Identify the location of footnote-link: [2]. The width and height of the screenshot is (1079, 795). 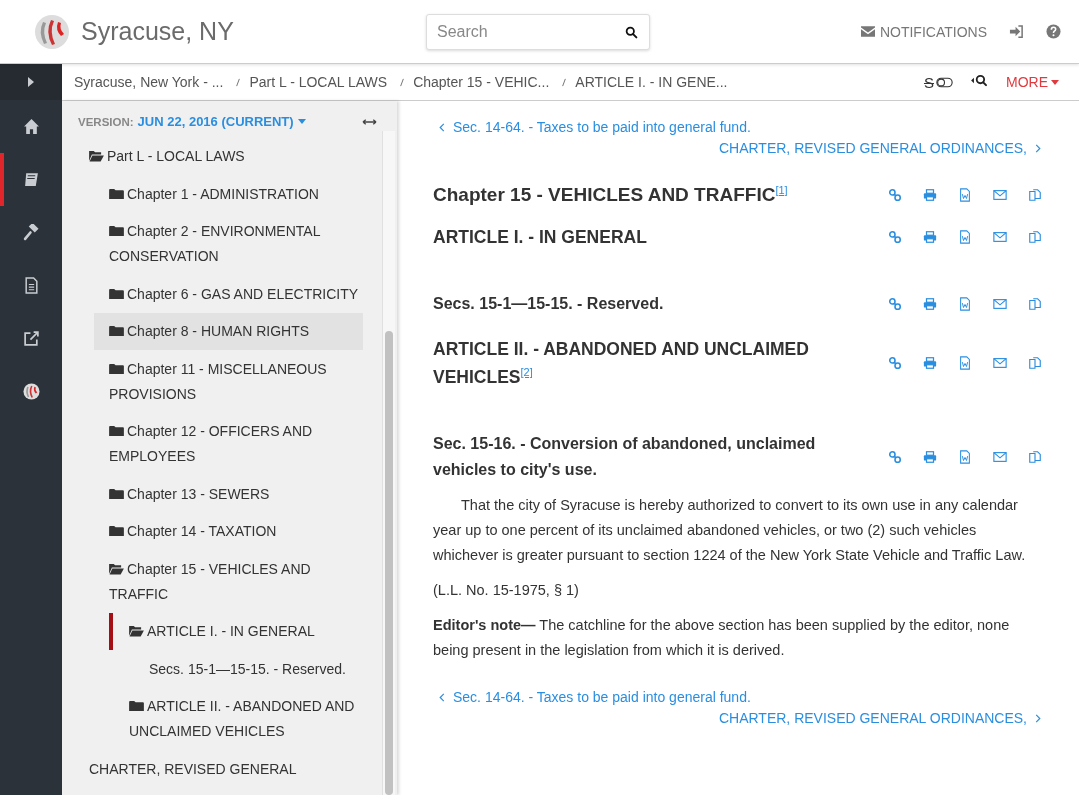
(526, 372).